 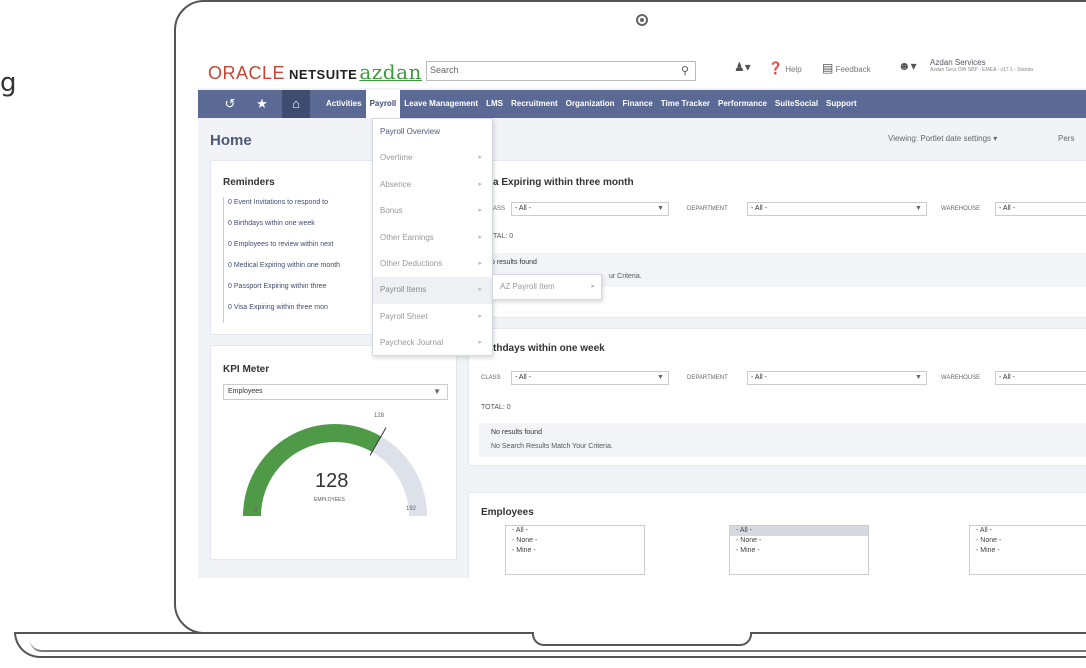 I want to click on reminder-item: 0 Passport Expiring within three, so click(x=281, y=291).